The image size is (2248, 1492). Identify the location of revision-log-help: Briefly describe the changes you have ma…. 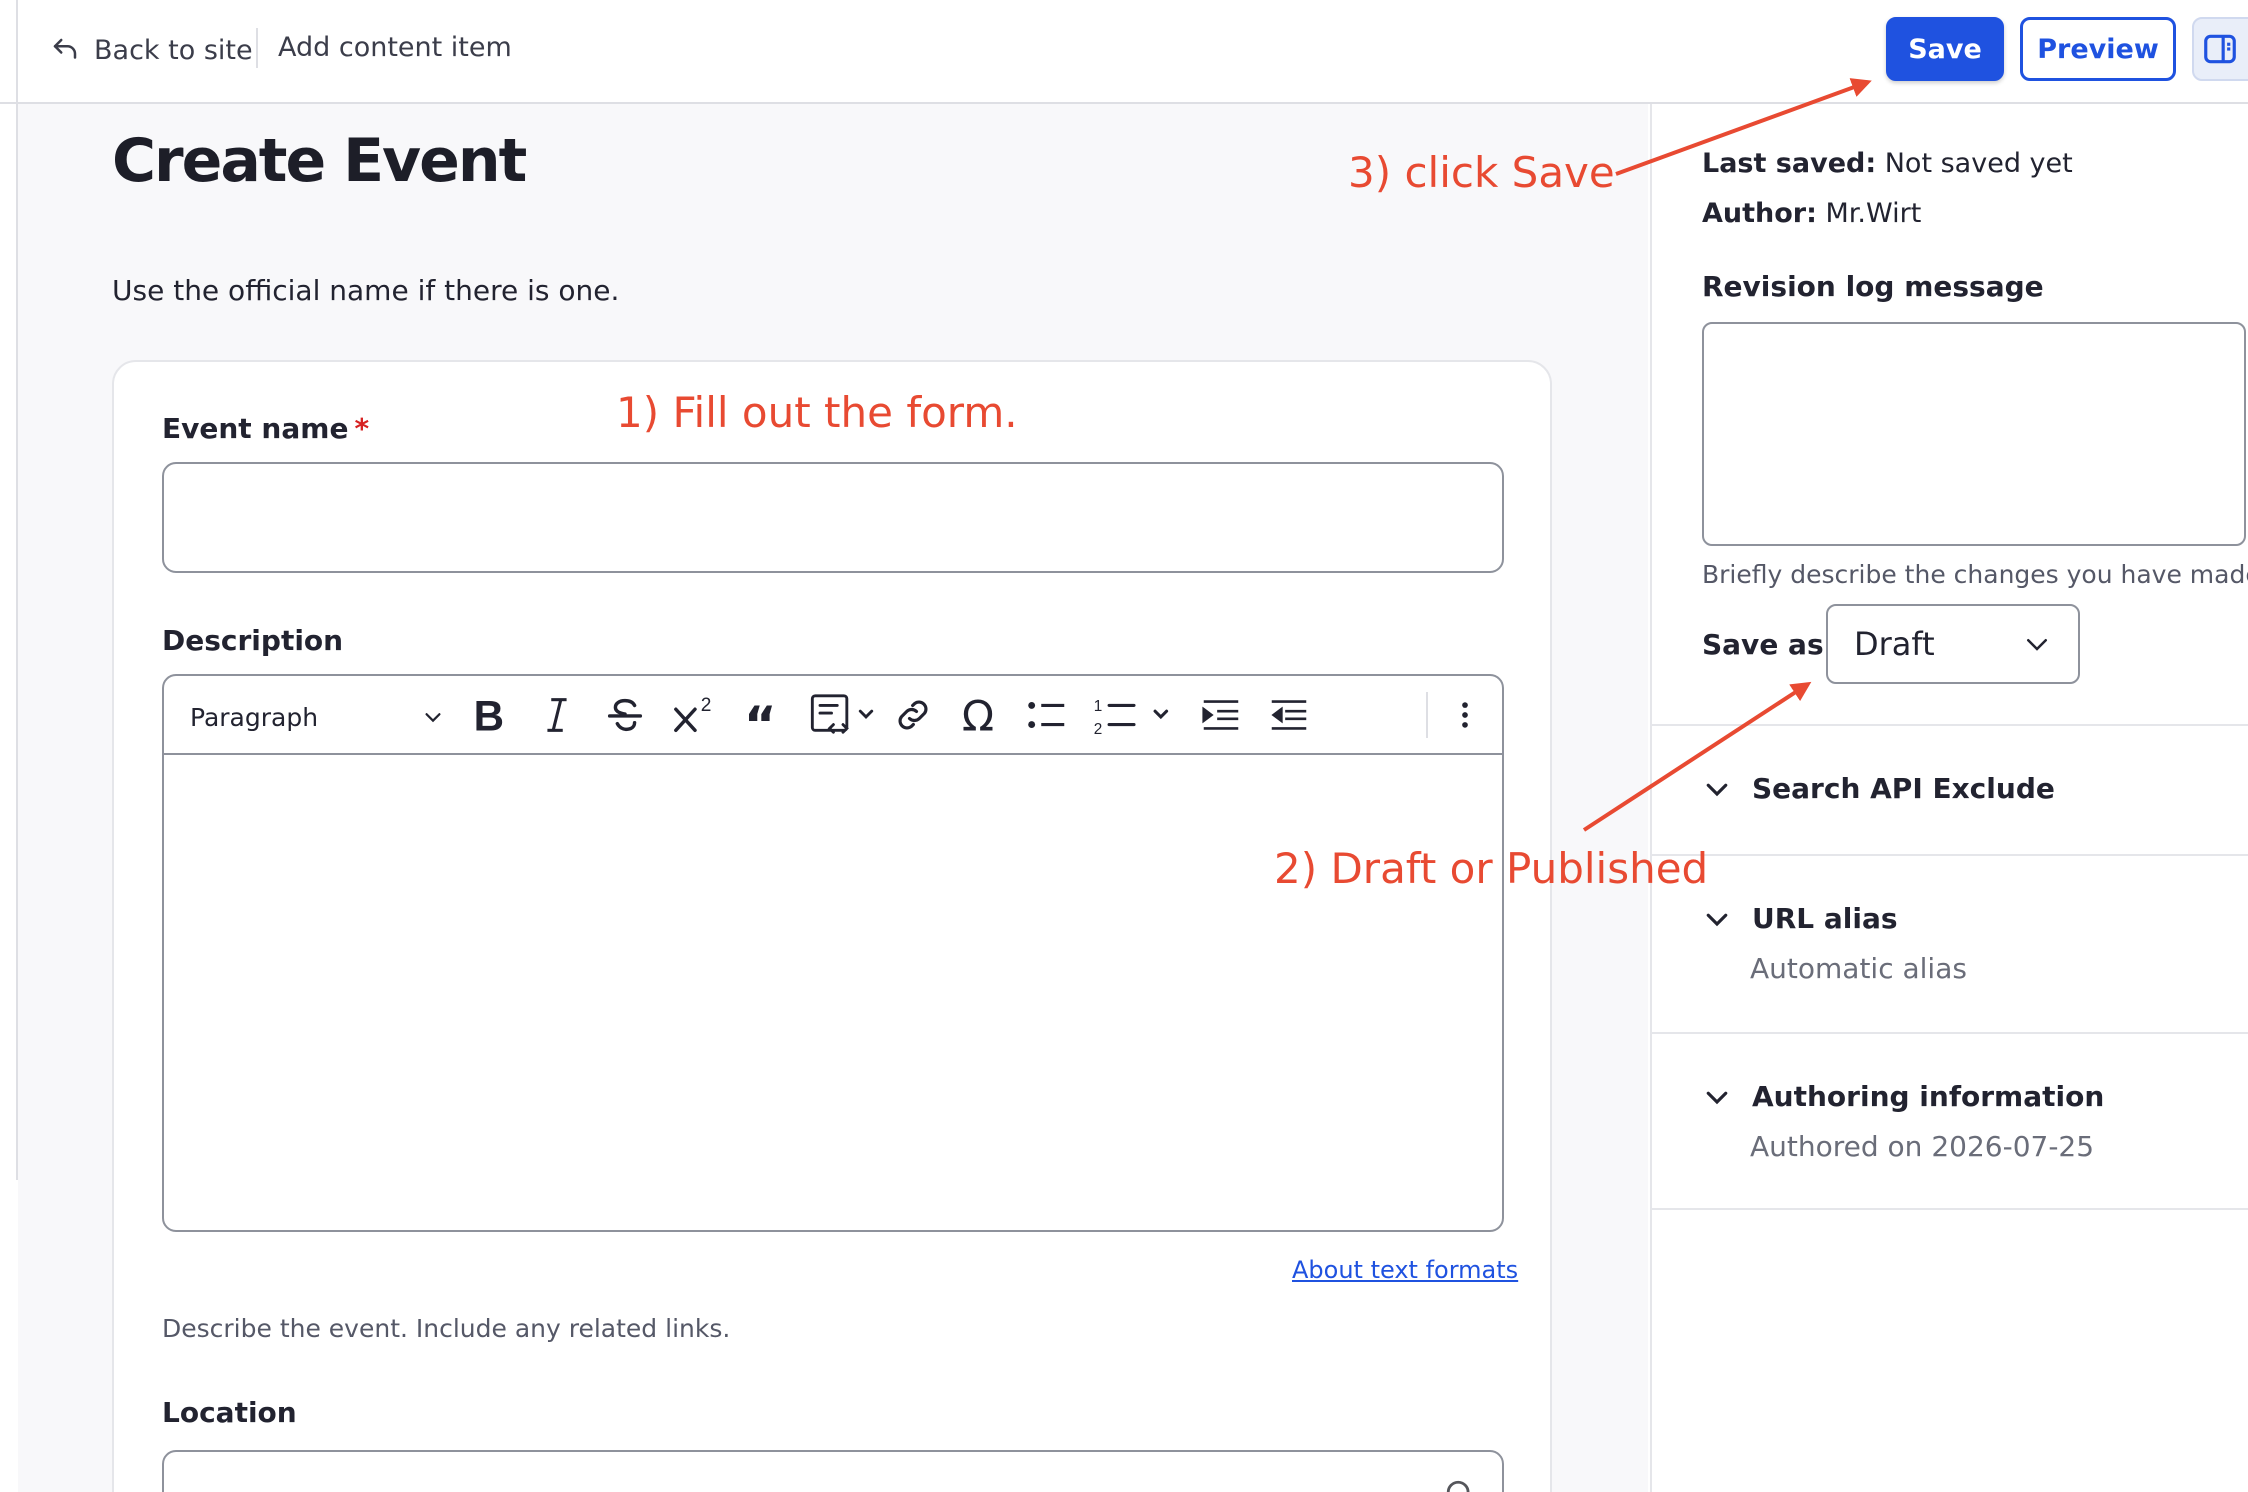
(1975, 574).